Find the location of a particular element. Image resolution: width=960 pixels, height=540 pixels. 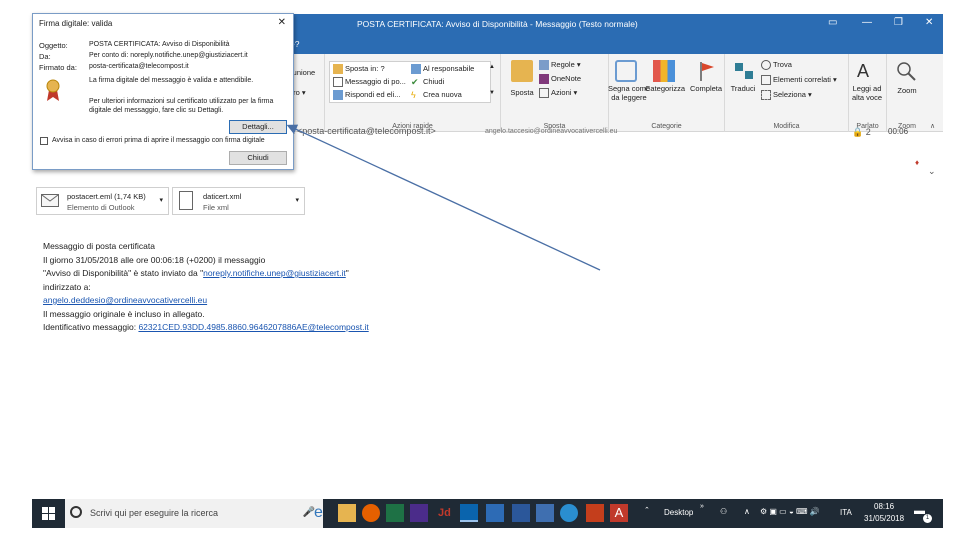

read-aloud-icon: A is located at coordinates (863, 71).